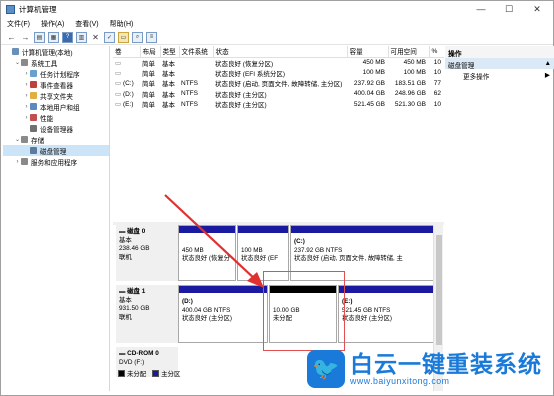 This screenshot has width=554, height=396. What do you see at coordinates (368, 52) in the screenshot?
I see `column-header: 容量` at bounding box center [368, 52].